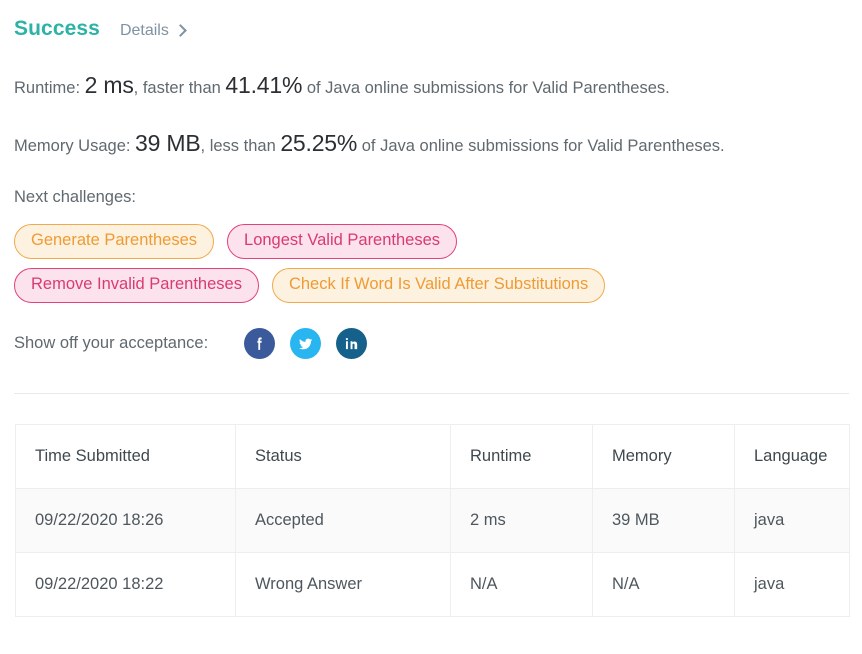  I want to click on chevron-right-icon, so click(180, 30).